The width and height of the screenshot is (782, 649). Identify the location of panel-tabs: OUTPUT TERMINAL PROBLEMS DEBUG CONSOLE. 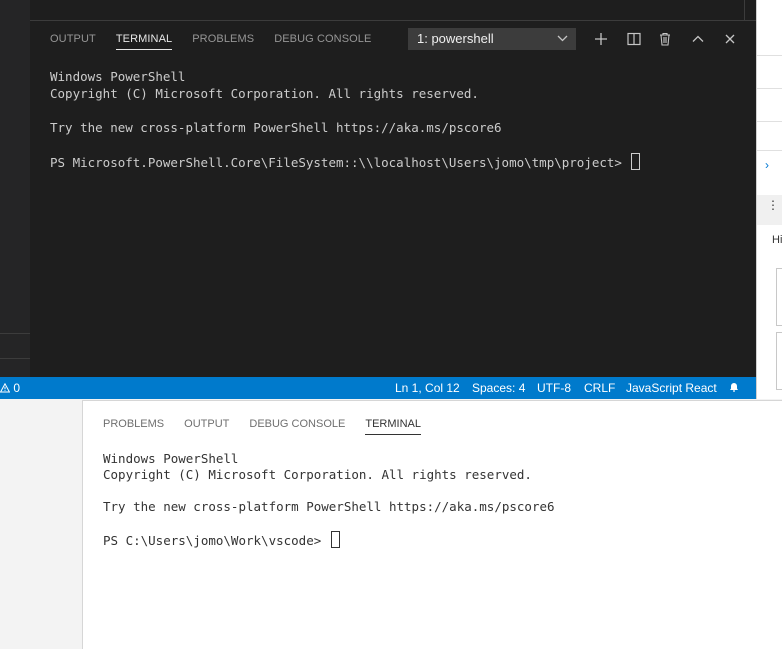
(220, 41).